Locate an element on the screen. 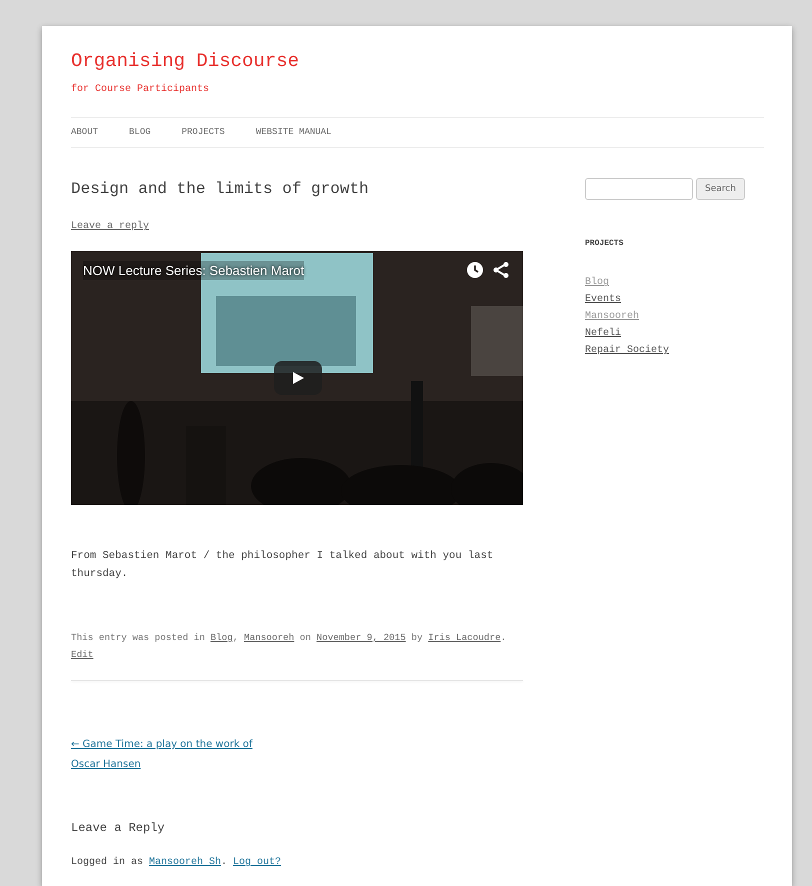 The height and width of the screenshot is (886, 812). site-tagline: for Course Participants is located at coordinates (140, 89).